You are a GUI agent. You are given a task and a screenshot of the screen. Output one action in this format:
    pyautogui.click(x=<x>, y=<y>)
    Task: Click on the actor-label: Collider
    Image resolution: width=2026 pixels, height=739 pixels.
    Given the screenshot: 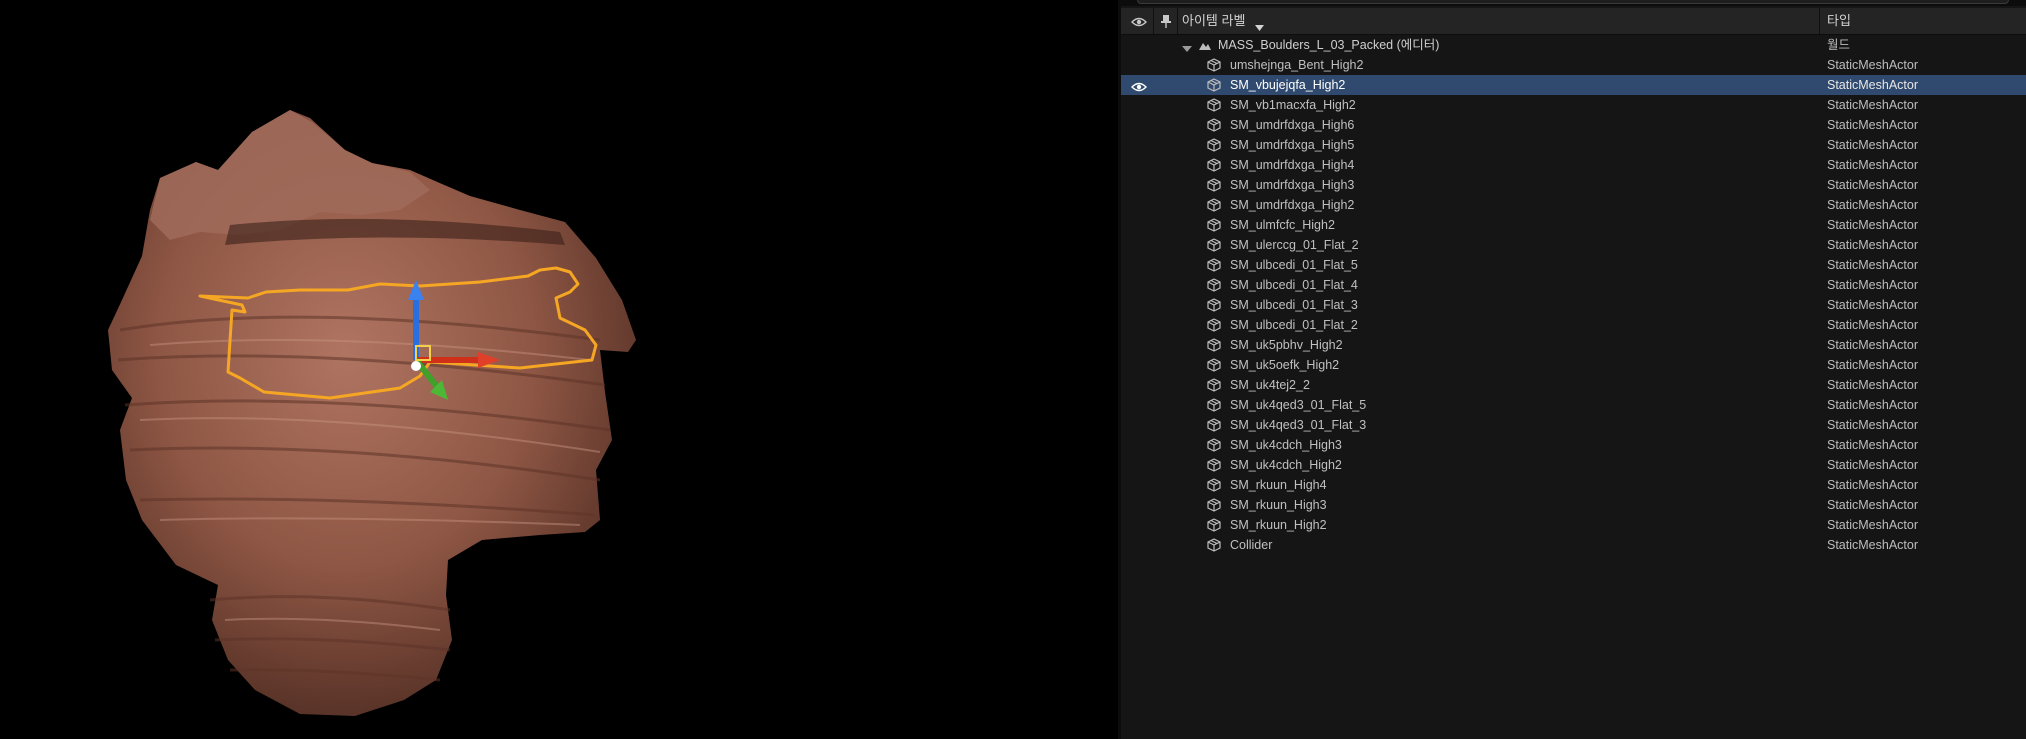 What is the action you would take?
    pyautogui.click(x=1251, y=545)
    